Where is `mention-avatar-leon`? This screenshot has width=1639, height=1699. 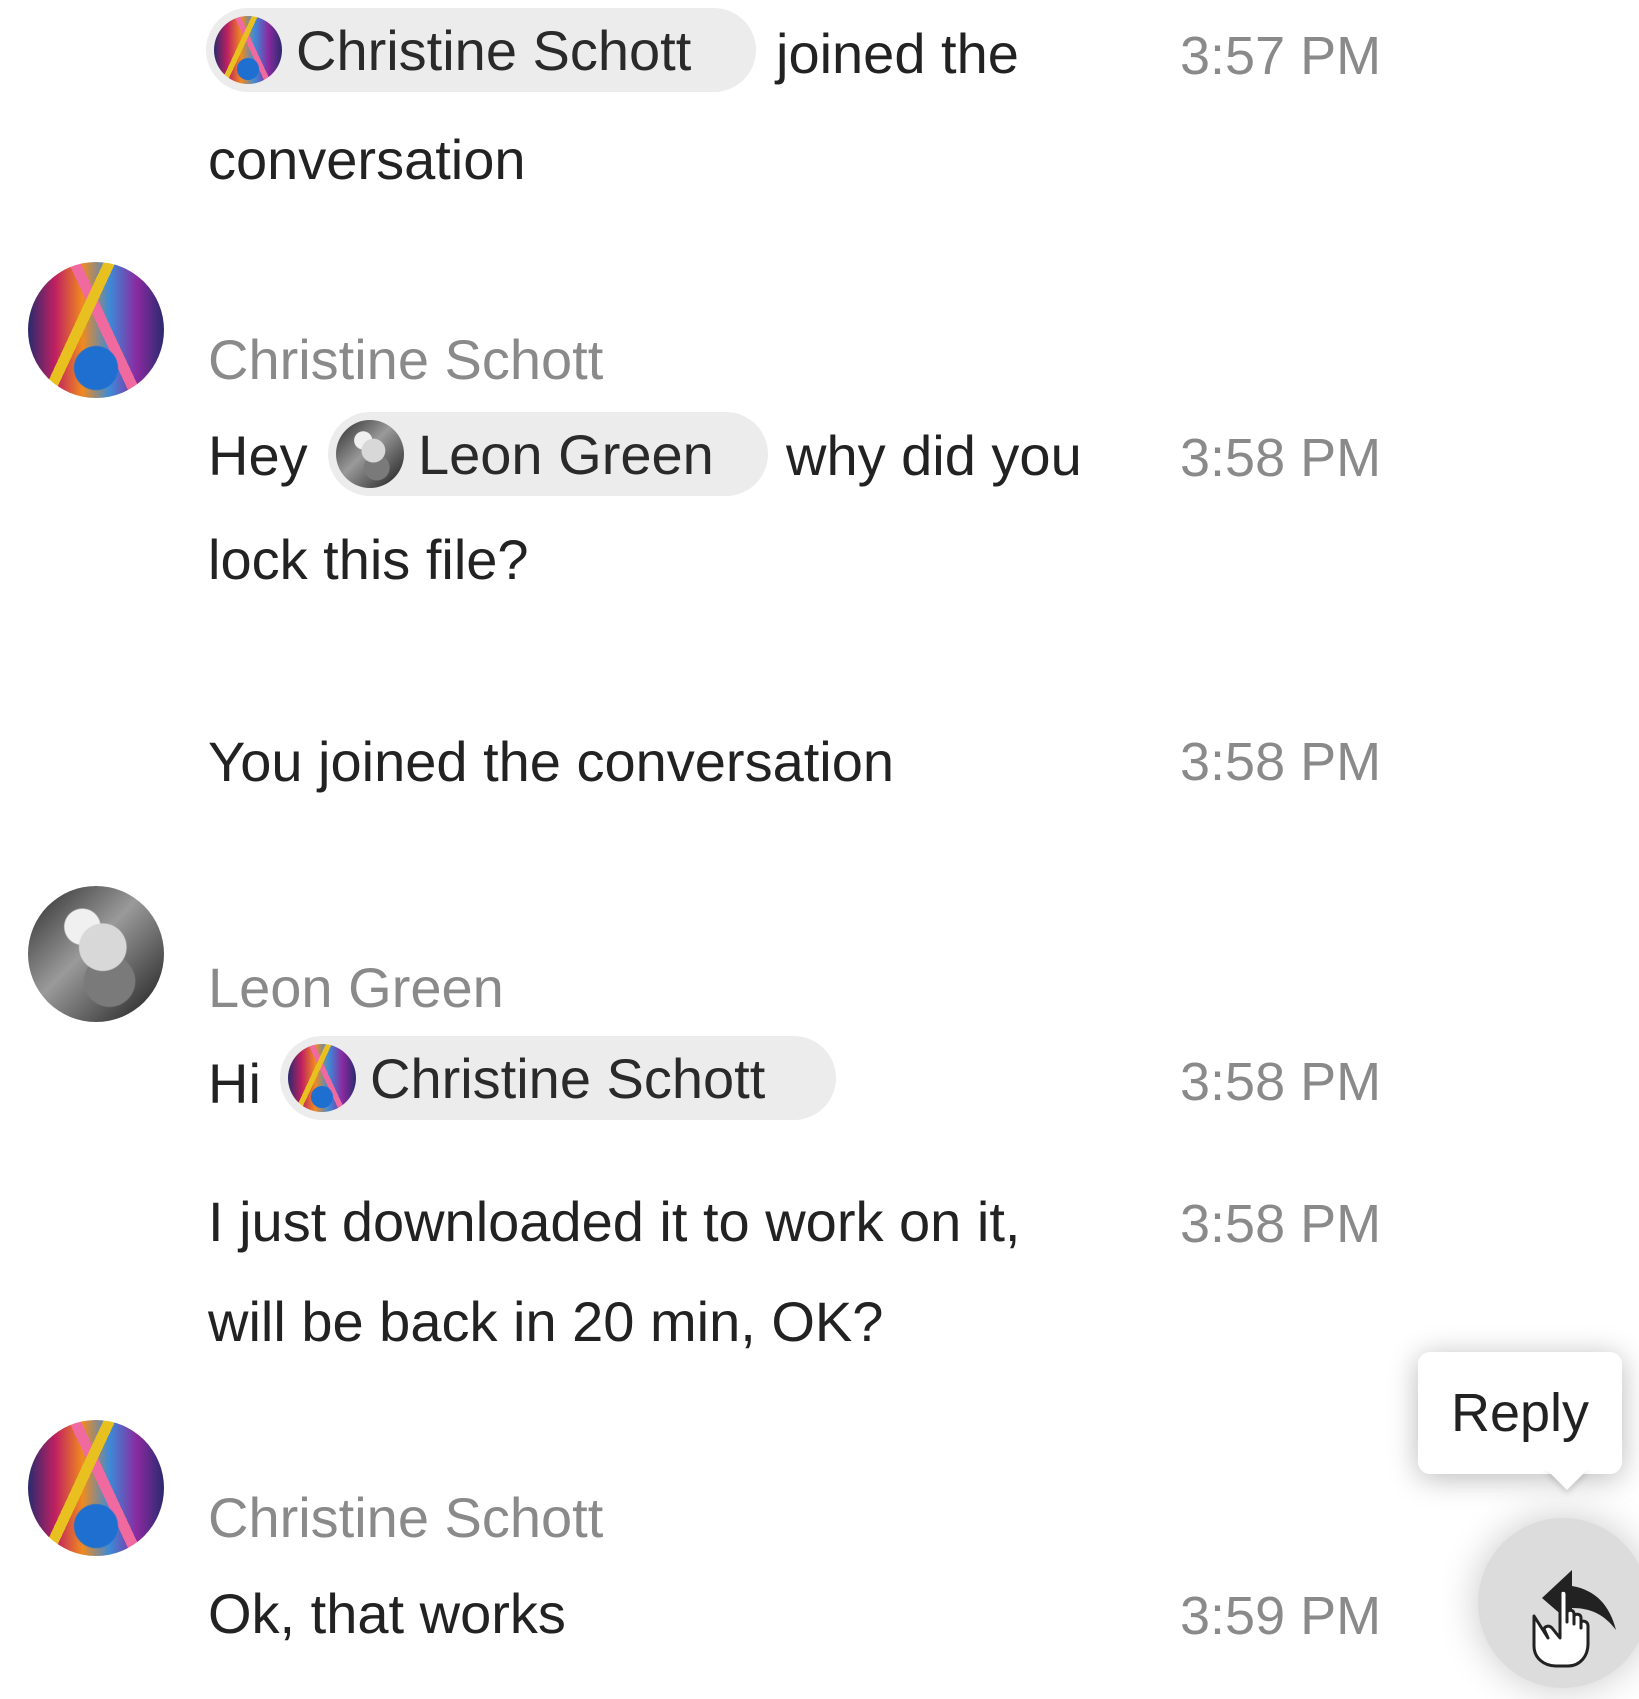
mention-avatar-leon is located at coordinates (370, 454).